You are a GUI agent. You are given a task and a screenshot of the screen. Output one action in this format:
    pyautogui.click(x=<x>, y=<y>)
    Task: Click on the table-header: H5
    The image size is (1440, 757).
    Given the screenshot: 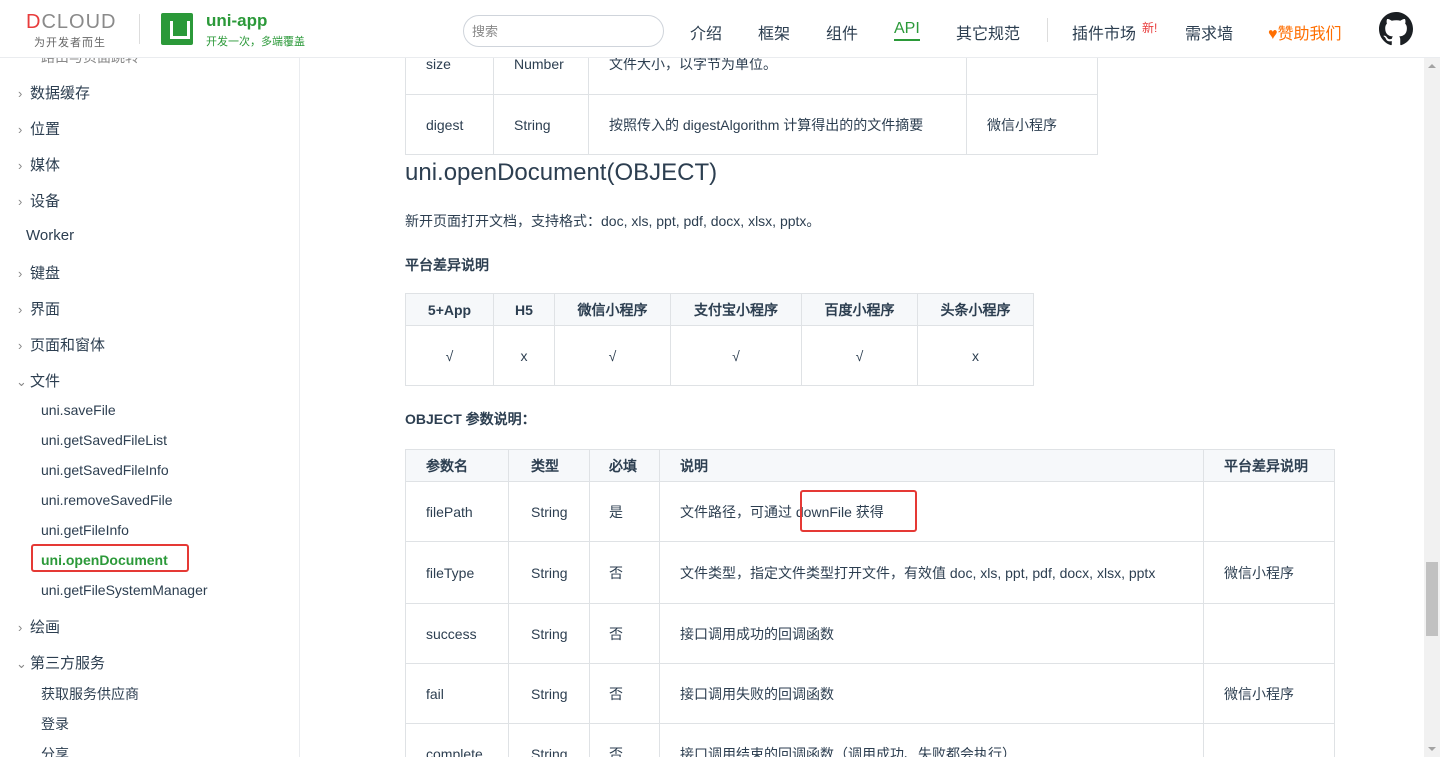 What is the action you would take?
    pyautogui.click(x=524, y=309)
    